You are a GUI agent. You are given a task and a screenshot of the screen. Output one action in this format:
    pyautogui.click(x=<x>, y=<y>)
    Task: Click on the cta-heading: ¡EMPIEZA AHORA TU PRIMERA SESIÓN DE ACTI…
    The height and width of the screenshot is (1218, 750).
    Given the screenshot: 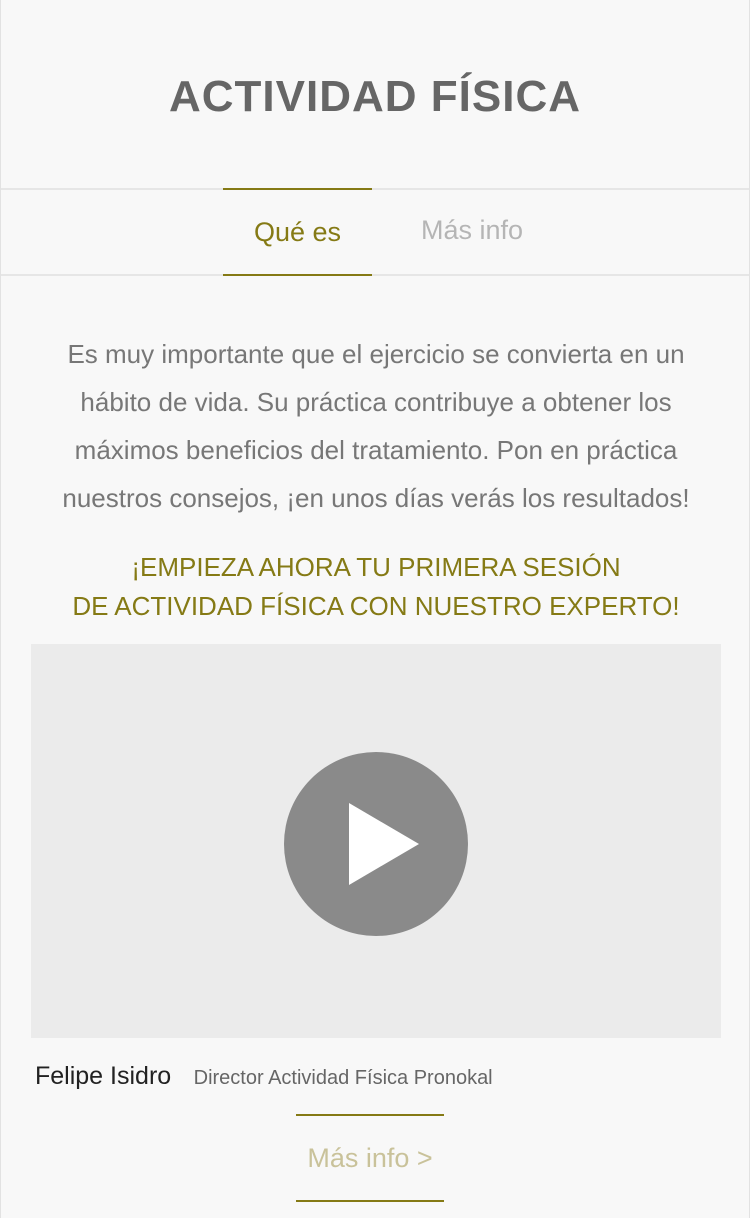 What is the action you would take?
    pyautogui.click(x=376, y=587)
    